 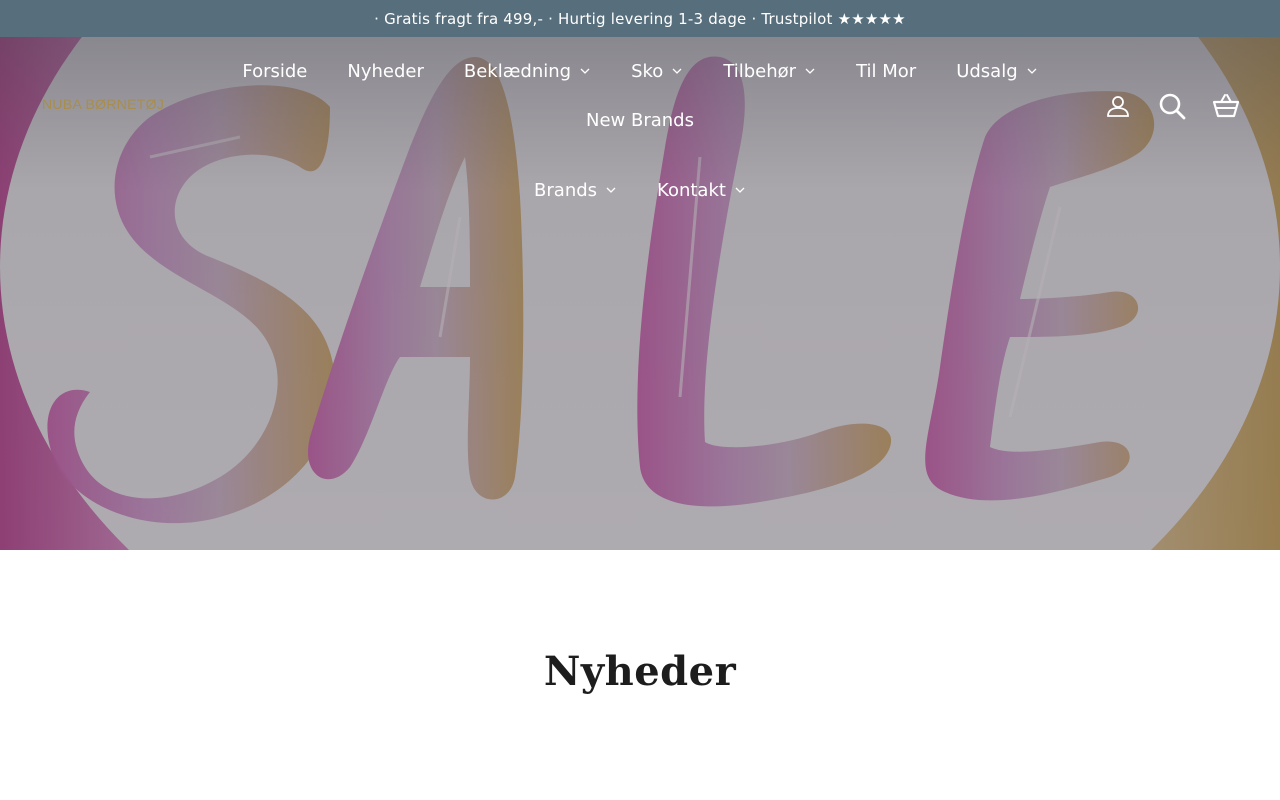 What do you see at coordinates (987, 71) in the screenshot?
I see `nav-label: Udsalg` at bounding box center [987, 71].